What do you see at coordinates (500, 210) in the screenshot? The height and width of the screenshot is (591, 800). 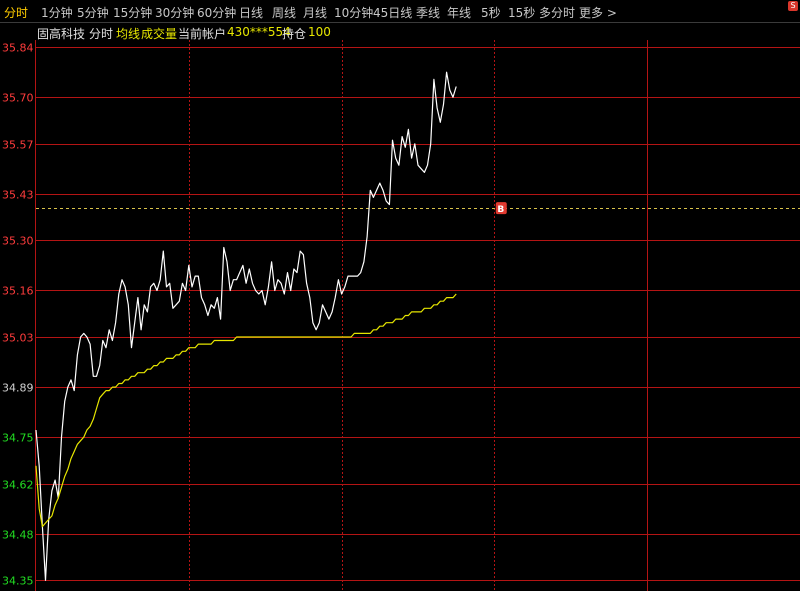 I see `buy-marker-label: B` at bounding box center [500, 210].